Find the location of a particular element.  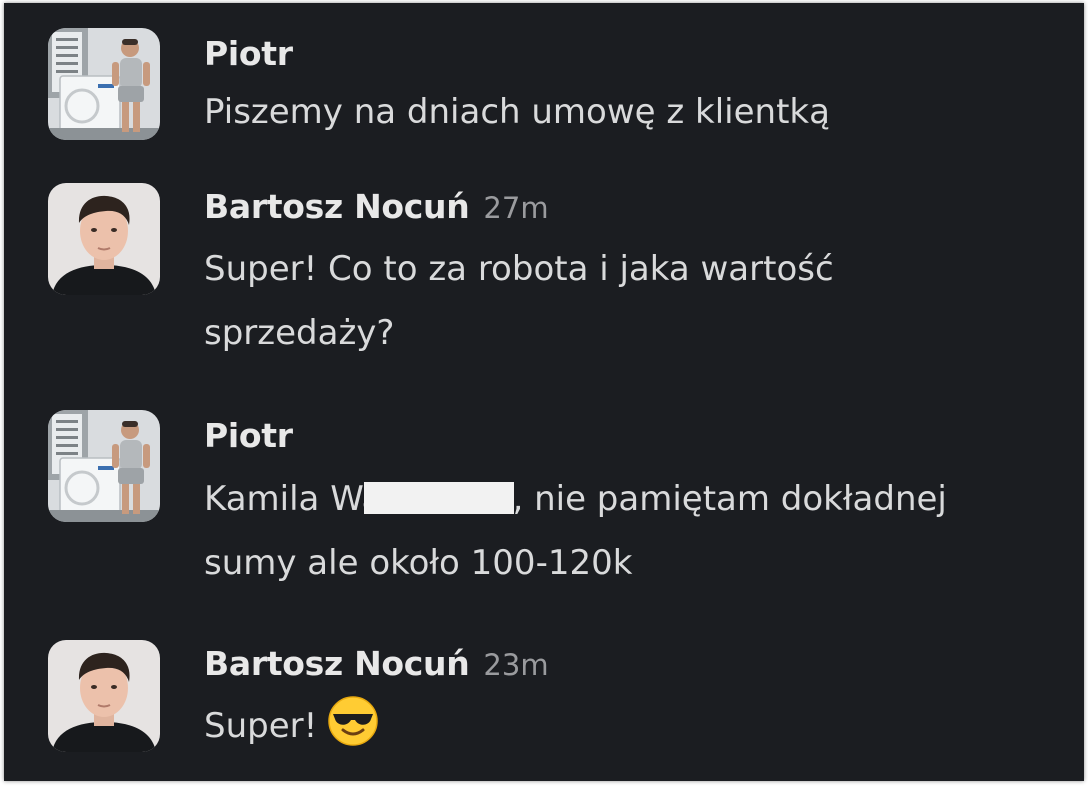

message-text-content: Super! is located at coordinates (261, 726).